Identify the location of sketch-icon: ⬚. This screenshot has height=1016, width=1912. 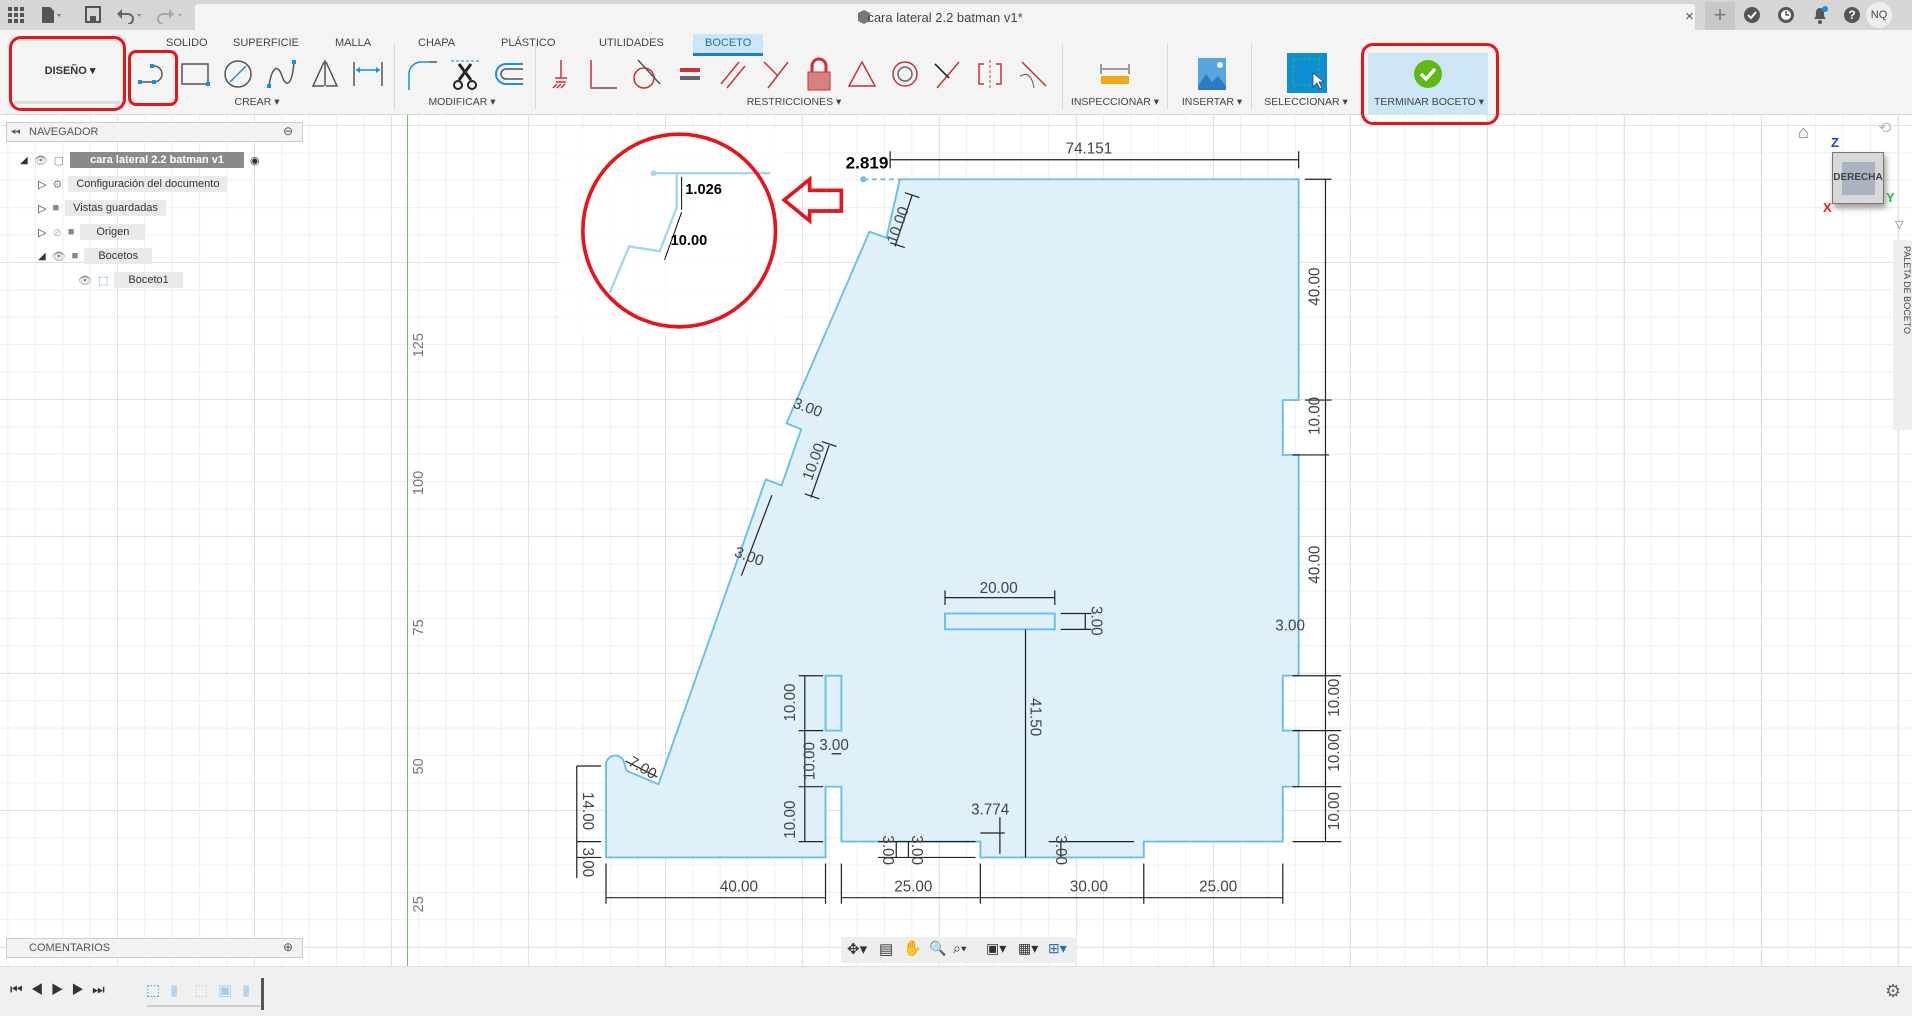
(103, 280).